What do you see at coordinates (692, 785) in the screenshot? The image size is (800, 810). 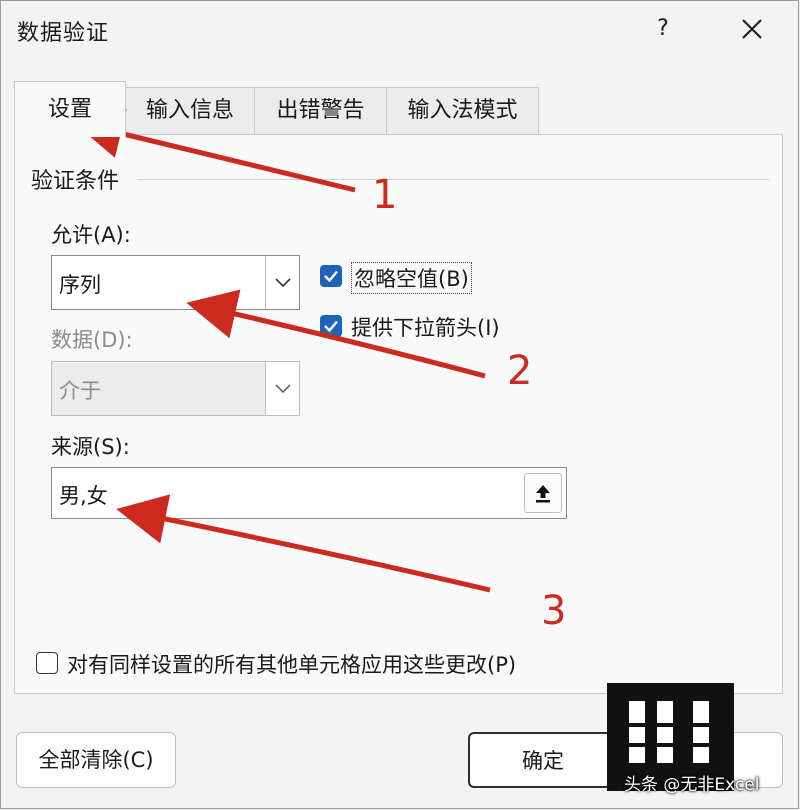 I see `watermark-text: 头条 @无非Excel` at bounding box center [692, 785].